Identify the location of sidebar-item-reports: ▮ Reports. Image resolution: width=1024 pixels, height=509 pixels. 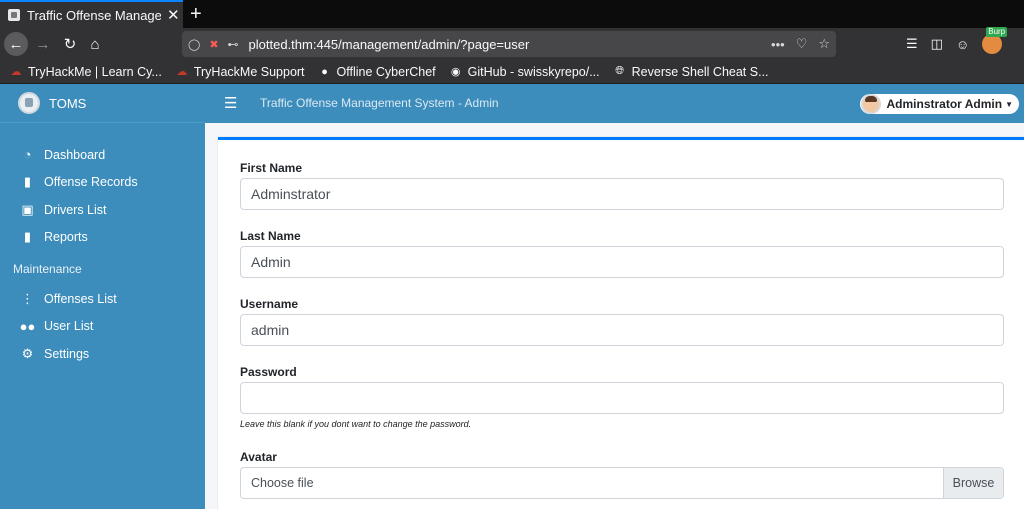
(102, 238).